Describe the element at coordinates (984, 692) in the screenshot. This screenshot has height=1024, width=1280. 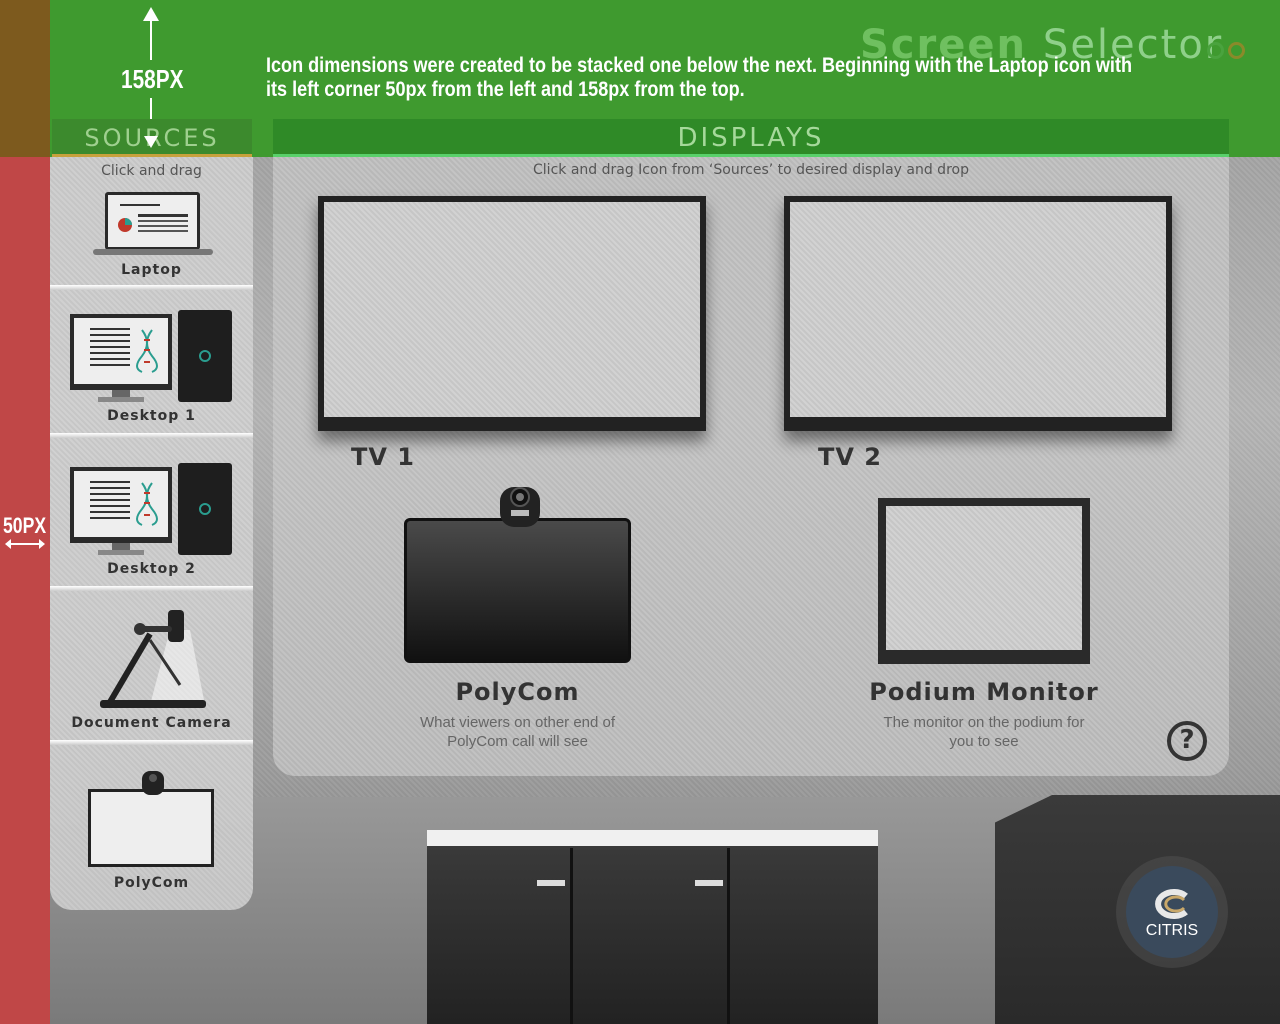
I see `podium-display-title: Podium Monitor` at that location.